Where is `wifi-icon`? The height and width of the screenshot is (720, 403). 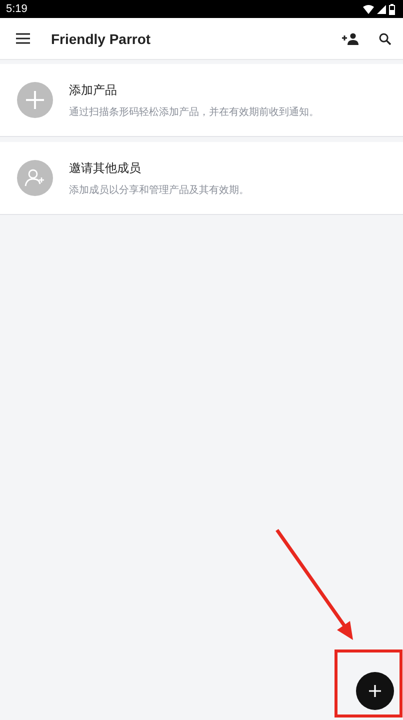
wifi-icon is located at coordinates (368, 9).